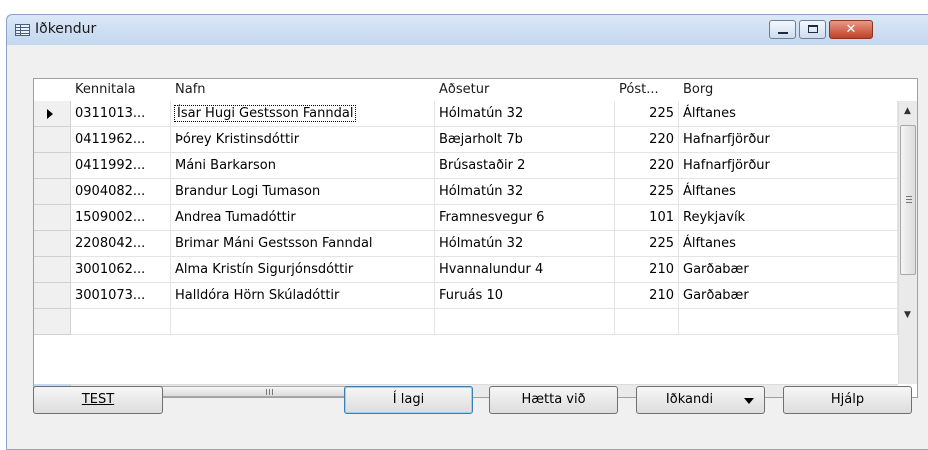  What do you see at coordinates (303, 140) in the screenshot?
I see `cell-nafn: Þórey Kristinsdóttir` at bounding box center [303, 140].